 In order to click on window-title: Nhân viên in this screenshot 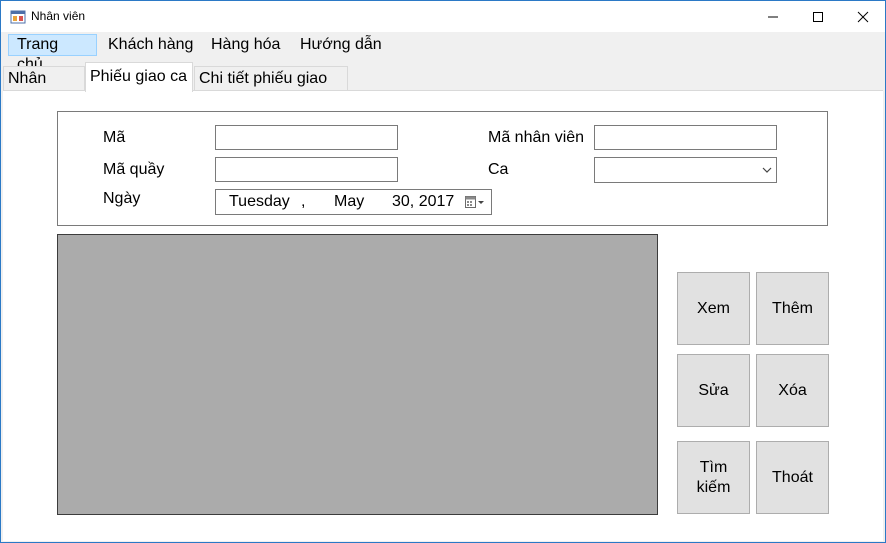, I will do `click(58, 16)`.